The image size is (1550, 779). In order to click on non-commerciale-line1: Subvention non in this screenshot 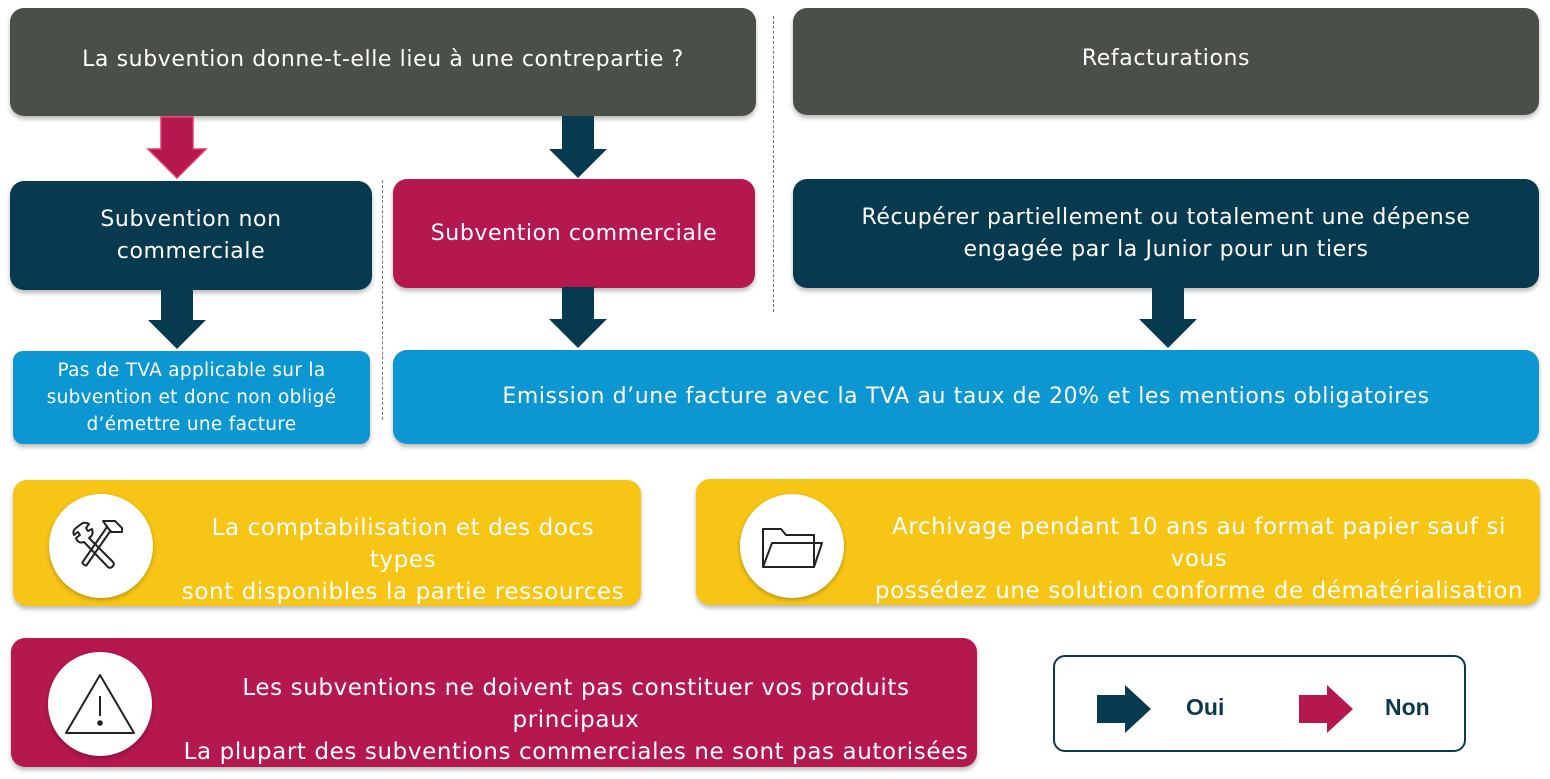, I will do `click(191, 219)`.